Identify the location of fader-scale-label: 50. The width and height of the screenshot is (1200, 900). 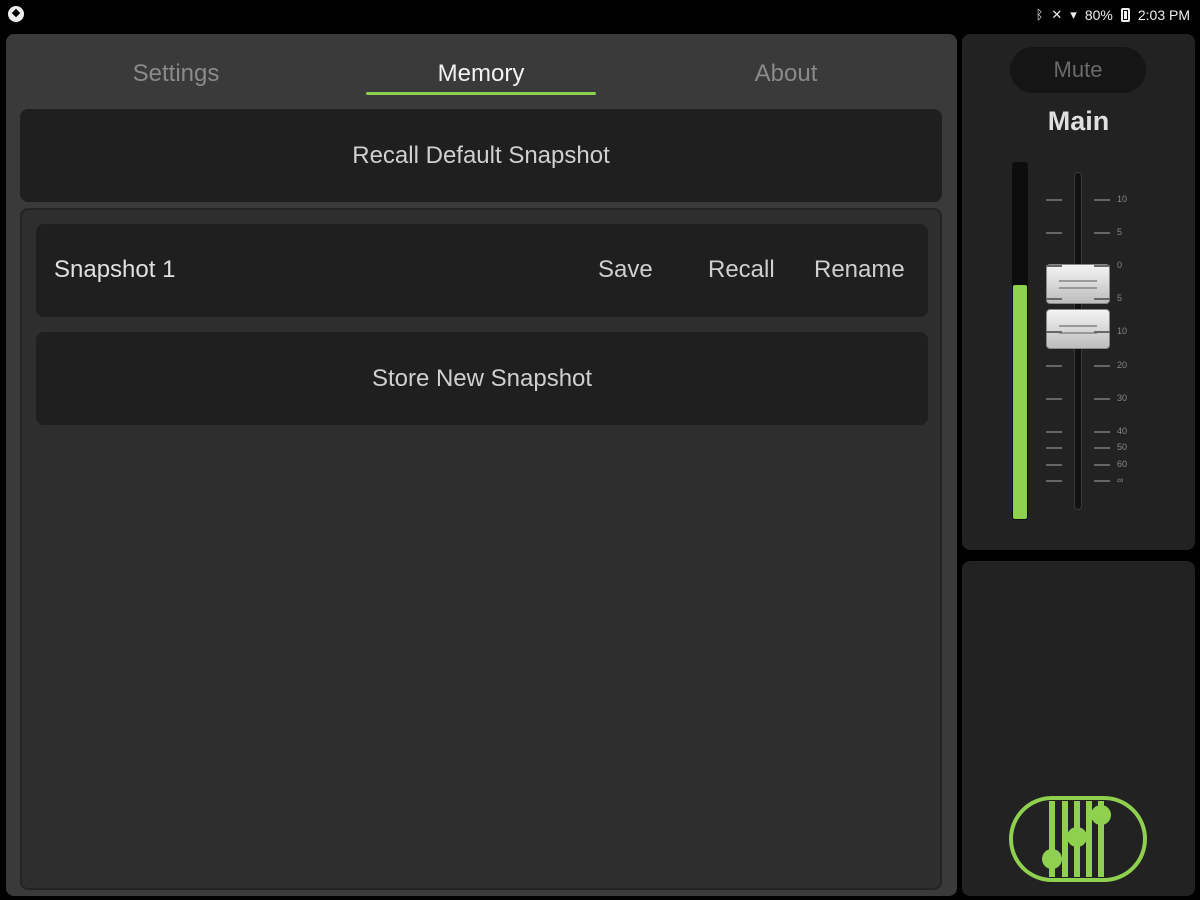
(1122, 447).